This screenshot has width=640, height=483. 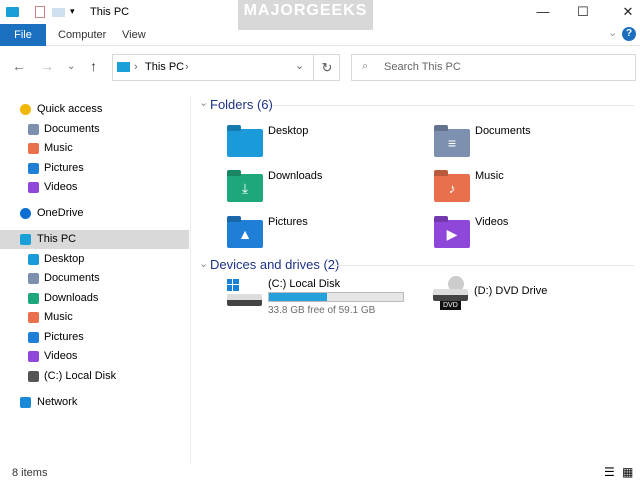 I want to click on tab-view: View, so click(x=134, y=35).